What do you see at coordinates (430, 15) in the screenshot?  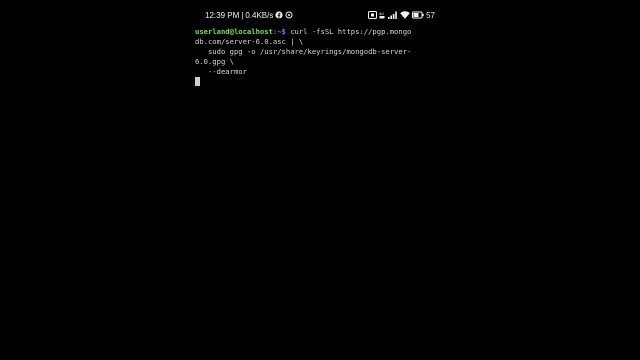 I see `battery-percent: 57` at bounding box center [430, 15].